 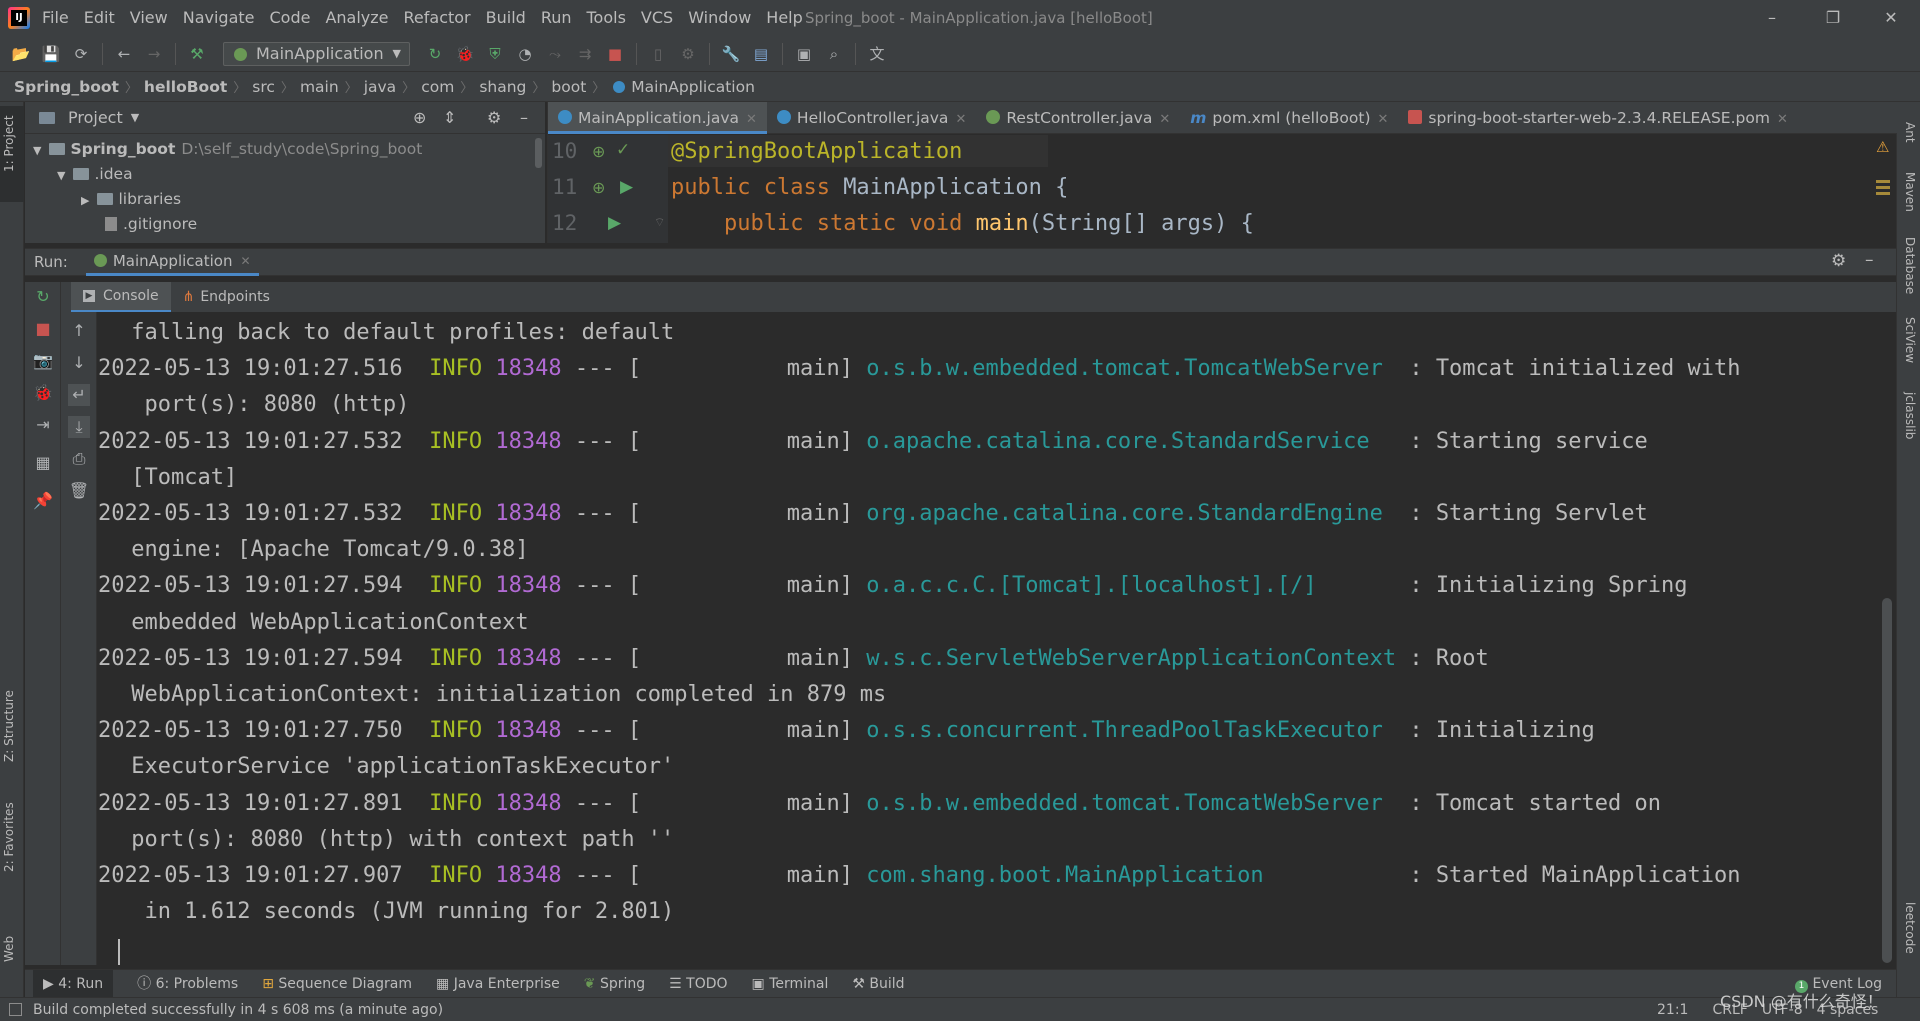 What do you see at coordinates (319, 87) in the screenshot?
I see `breadcrumb-item: main` at bounding box center [319, 87].